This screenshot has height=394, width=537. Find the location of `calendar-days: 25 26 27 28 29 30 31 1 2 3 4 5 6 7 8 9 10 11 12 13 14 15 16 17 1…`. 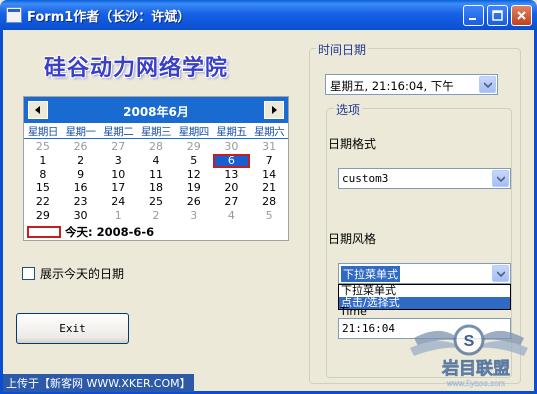

calendar-days: 25 26 27 28 29 30 31 1 2 3 4 5 6 7 8 9 10 11 12 13 14 15 16 17 1… is located at coordinates (156, 181).